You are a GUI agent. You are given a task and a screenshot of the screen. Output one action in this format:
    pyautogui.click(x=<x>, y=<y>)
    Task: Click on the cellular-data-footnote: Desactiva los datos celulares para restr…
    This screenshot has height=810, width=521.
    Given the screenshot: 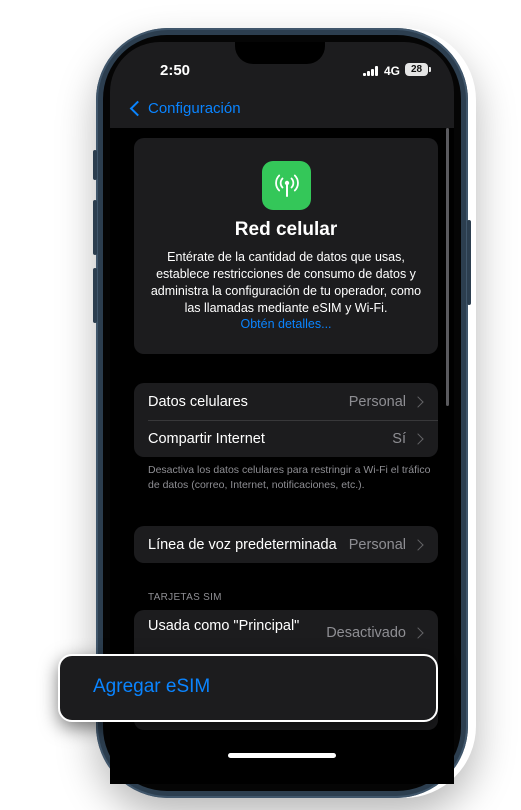 What is the action you would take?
    pyautogui.click(x=289, y=477)
    